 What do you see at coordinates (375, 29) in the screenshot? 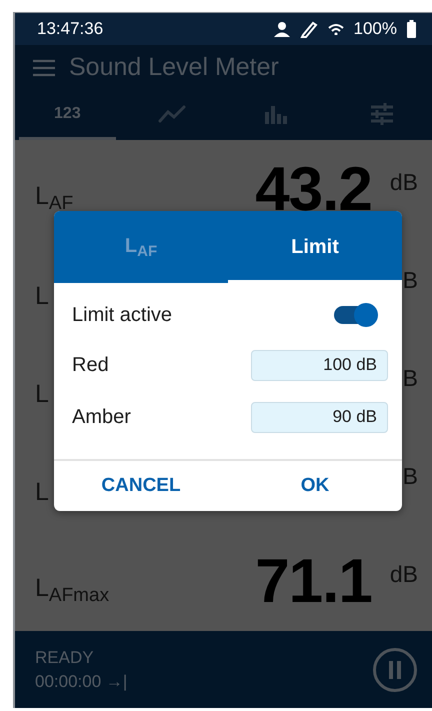
I see `battery-percent: 100%` at bounding box center [375, 29].